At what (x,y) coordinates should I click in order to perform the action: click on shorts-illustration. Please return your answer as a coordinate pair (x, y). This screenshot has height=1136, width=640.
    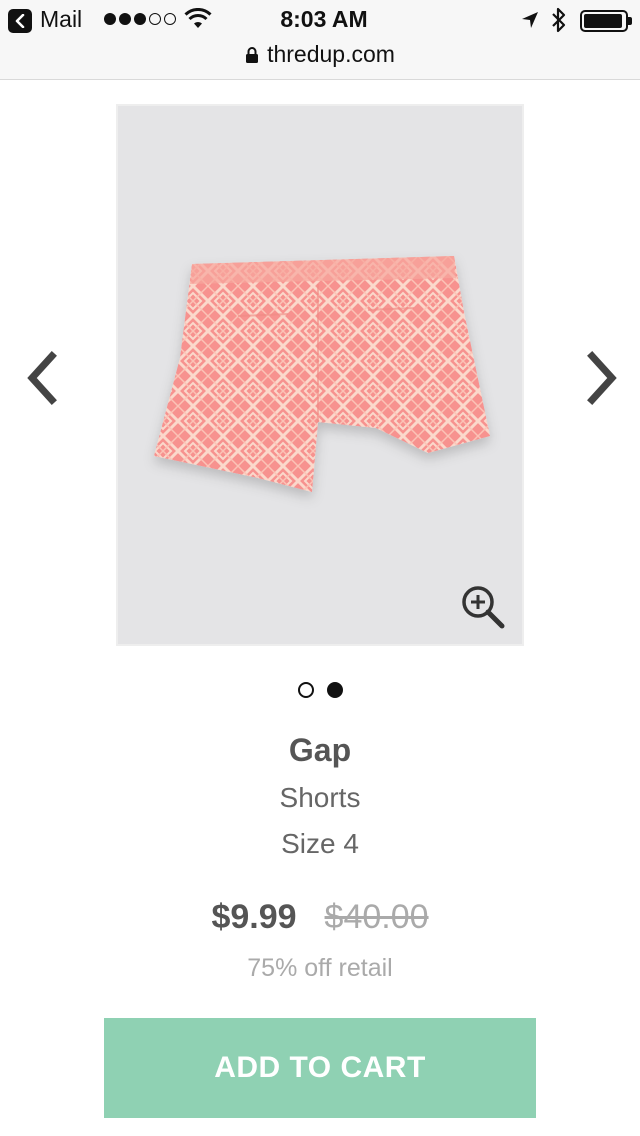
    Looking at the image, I should click on (322, 374).